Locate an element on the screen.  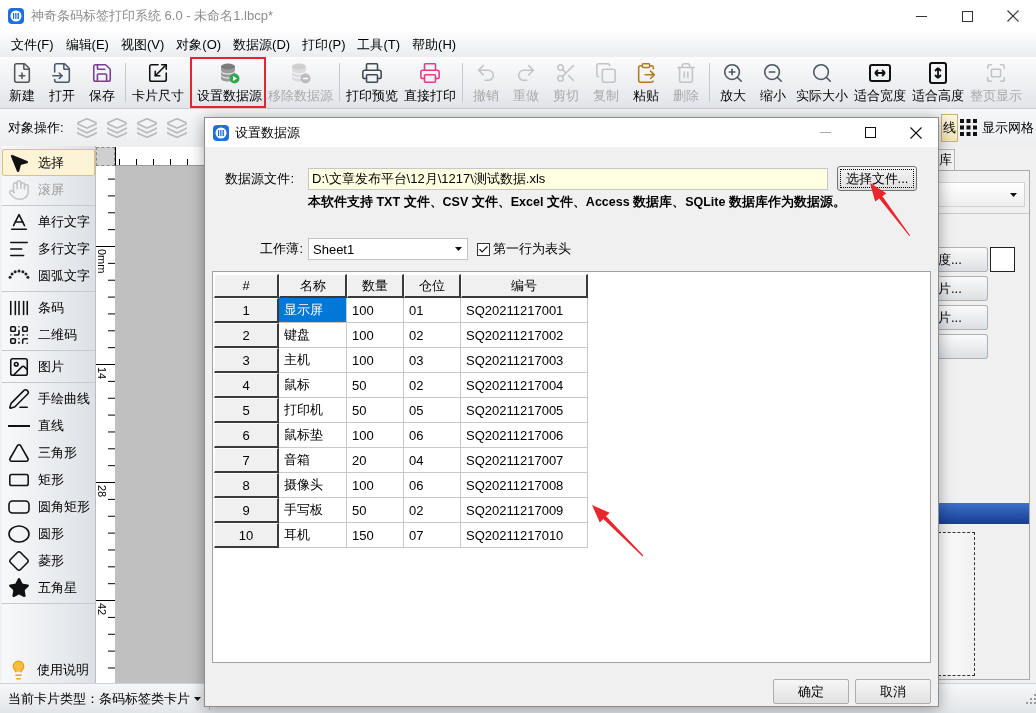
row-header: 10 is located at coordinates (246, 535).